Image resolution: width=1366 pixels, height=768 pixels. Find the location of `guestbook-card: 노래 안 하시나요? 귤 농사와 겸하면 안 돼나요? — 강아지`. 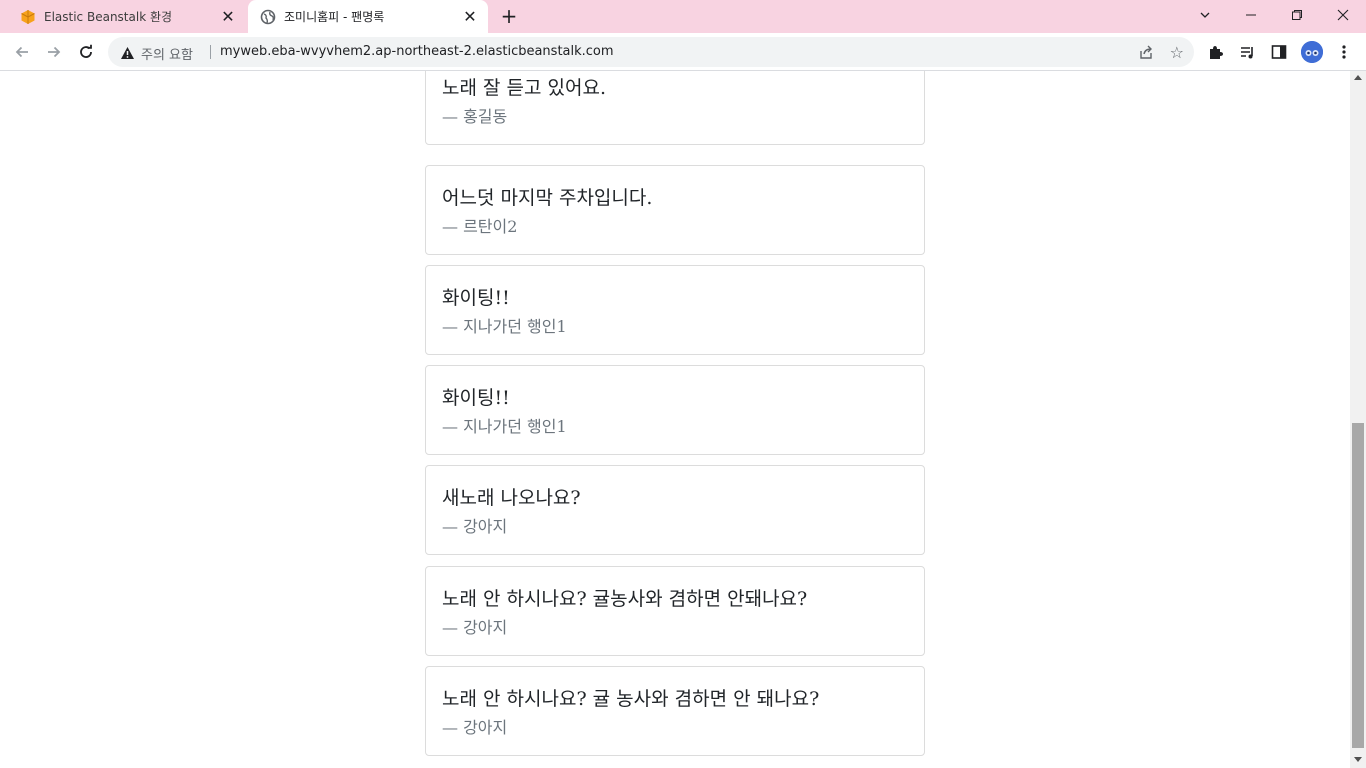

guestbook-card: 노래 안 하시나요? 귤 농사와 겸하면 안 돼나요? — 강아지 is located at coordinates (675, 711).